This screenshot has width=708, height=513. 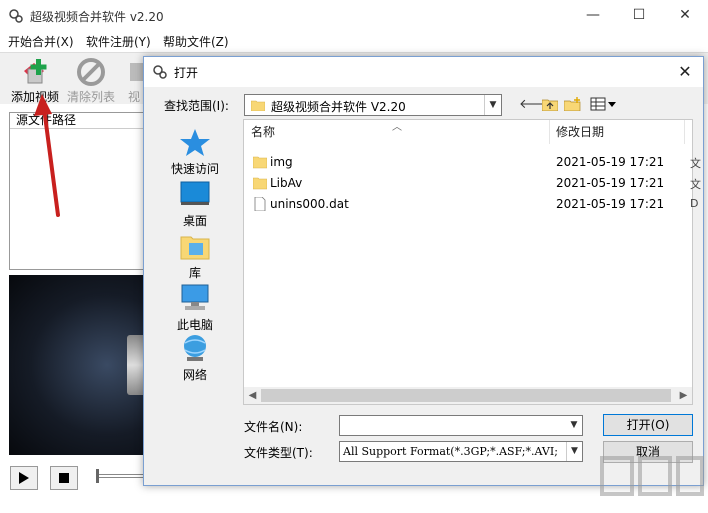 What do you see at coordinates (471, 204) in the screenshot?
I see `file-row: unins000.dat 2021-05-19 17:21 D` at bounding box center [471, 204].